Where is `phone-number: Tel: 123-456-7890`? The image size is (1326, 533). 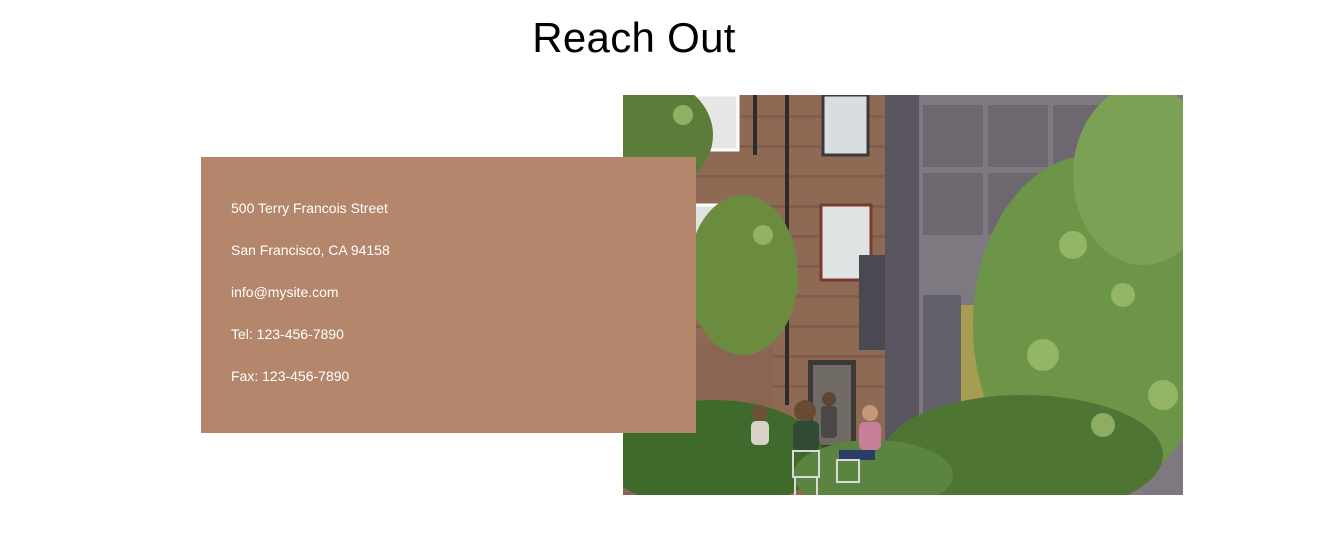
phone-number: Tel: 123-456-7890 is located at coordinates (287, 334).